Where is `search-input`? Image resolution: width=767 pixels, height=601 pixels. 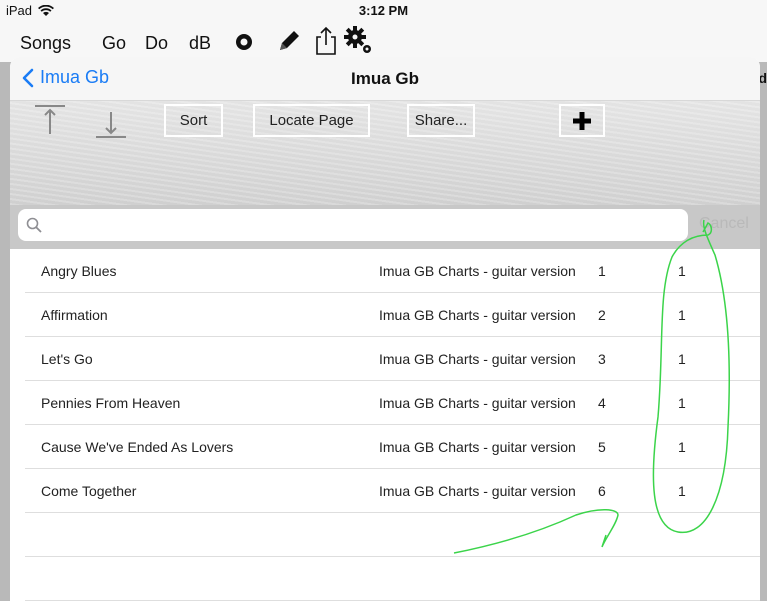 search-input is located at coordinates (363, 225).